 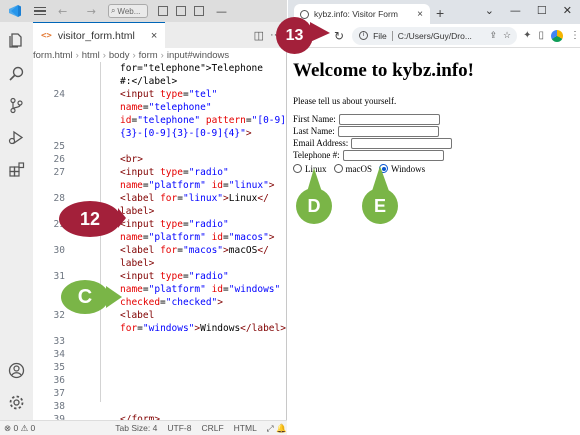 I want to click on code-text: name="platform" id="linux">, so click(x=197, y=185).